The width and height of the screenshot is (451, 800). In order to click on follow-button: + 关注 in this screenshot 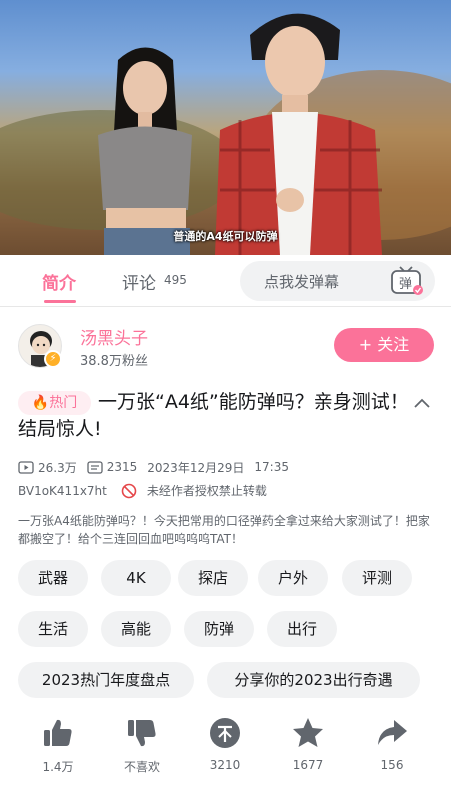, I will do `click(384, 345)`.